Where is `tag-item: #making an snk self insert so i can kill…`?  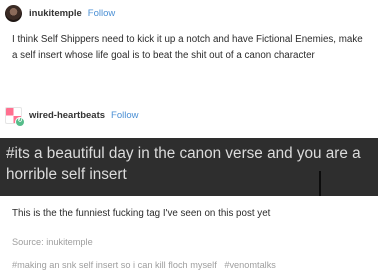 tag-item: #making an snk self insert so i can kill… is located at coordinates (114, 265).